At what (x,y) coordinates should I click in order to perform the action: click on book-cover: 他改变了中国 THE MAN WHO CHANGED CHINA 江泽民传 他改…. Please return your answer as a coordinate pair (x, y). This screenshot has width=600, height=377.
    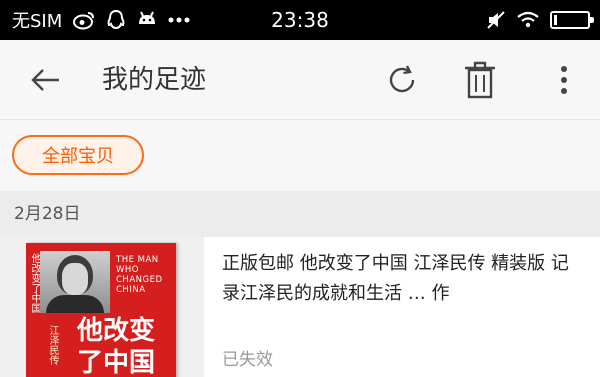
    Looking at the image, I should click on (101, 310).